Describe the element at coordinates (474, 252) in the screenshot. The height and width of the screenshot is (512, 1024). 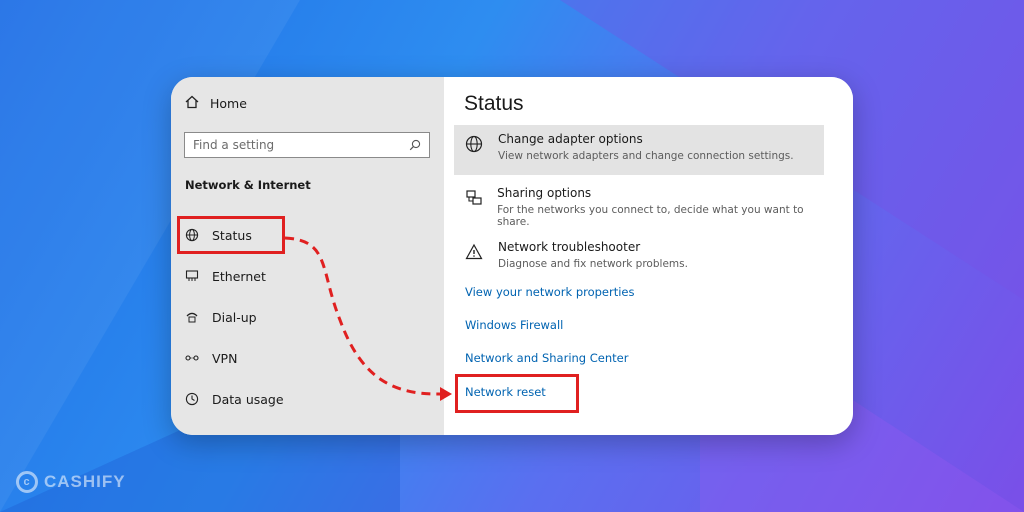
I see `warning-icon` at that location.